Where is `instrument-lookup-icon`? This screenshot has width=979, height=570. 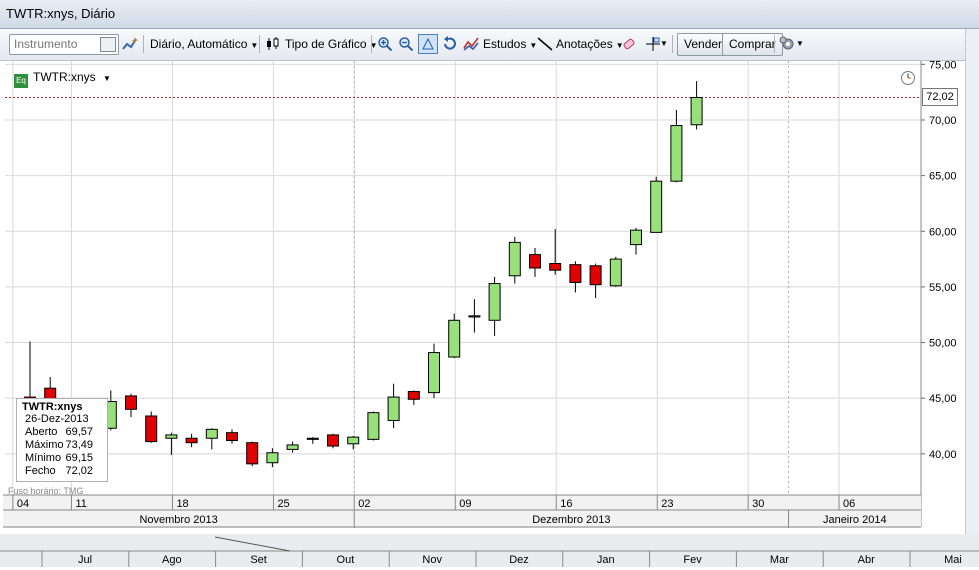
instrument-lookup-icon is located at coordinates (108, 44).